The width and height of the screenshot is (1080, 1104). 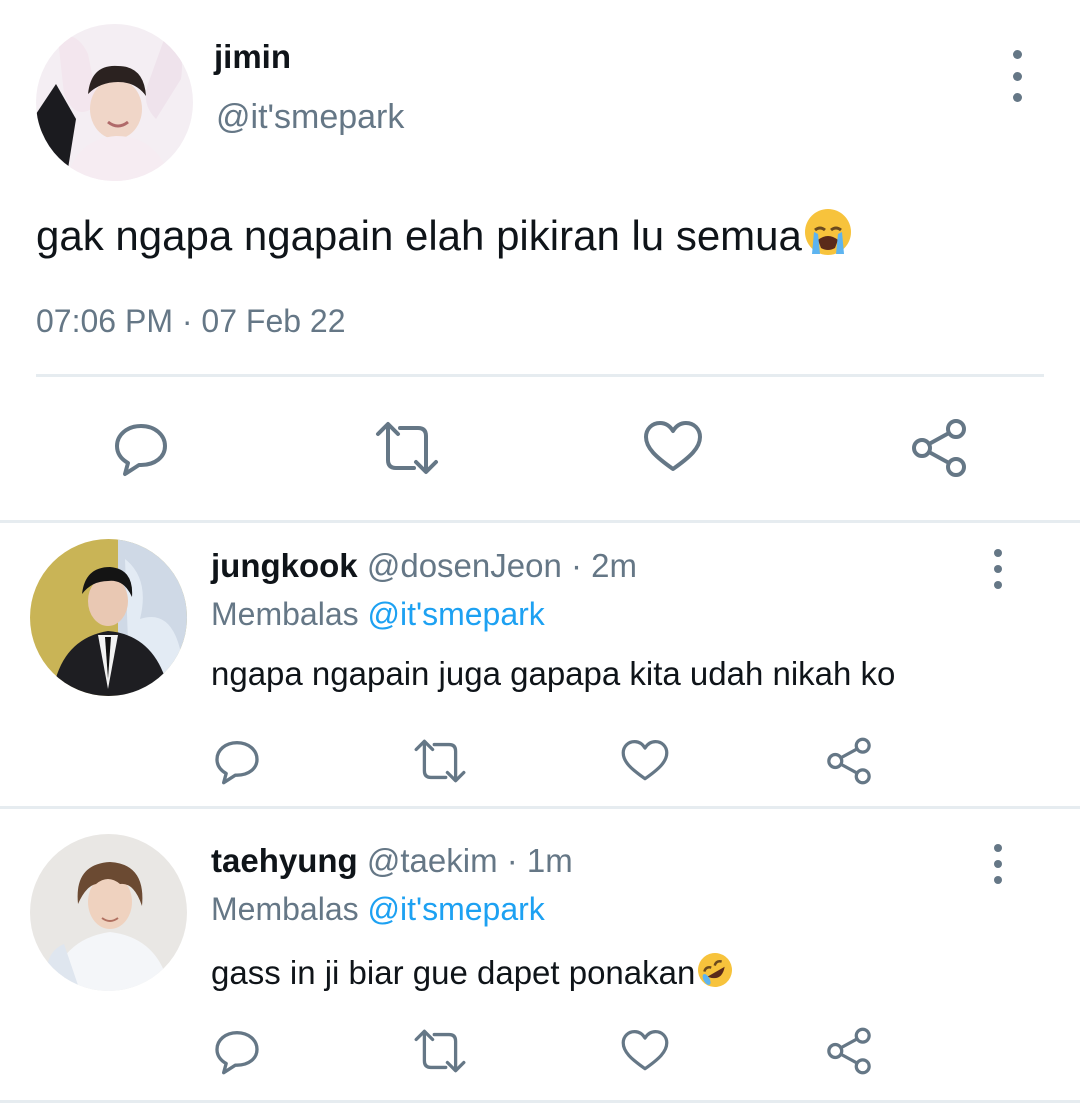 What do you see at coordinates (614, 565) in the screenshot?
I see `reply-age: 2m` at bounding box center [614, 565].